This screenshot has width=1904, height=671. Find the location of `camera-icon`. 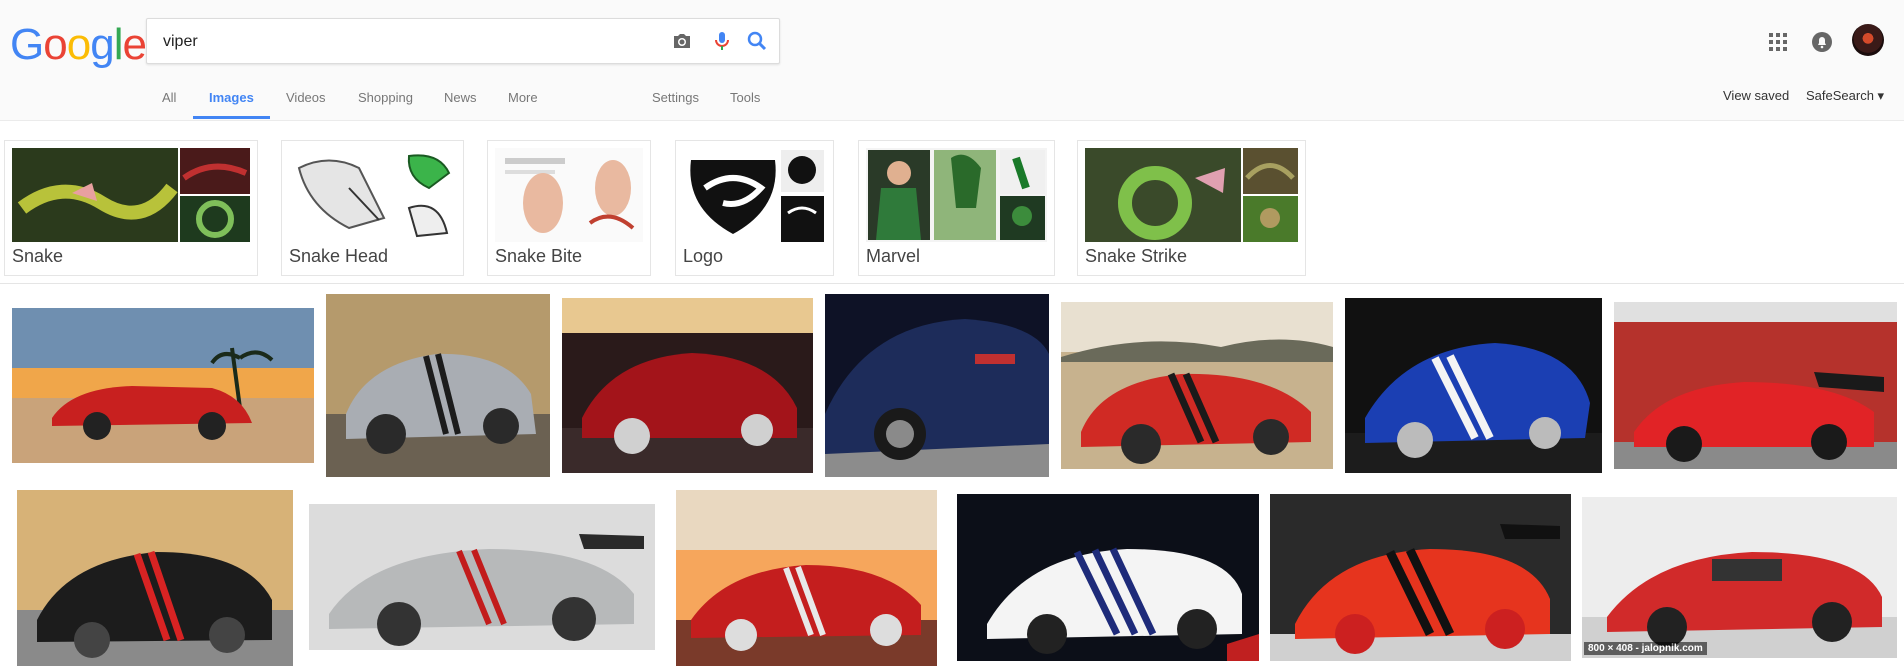

camera-icon is located at coordinates (682, 41).